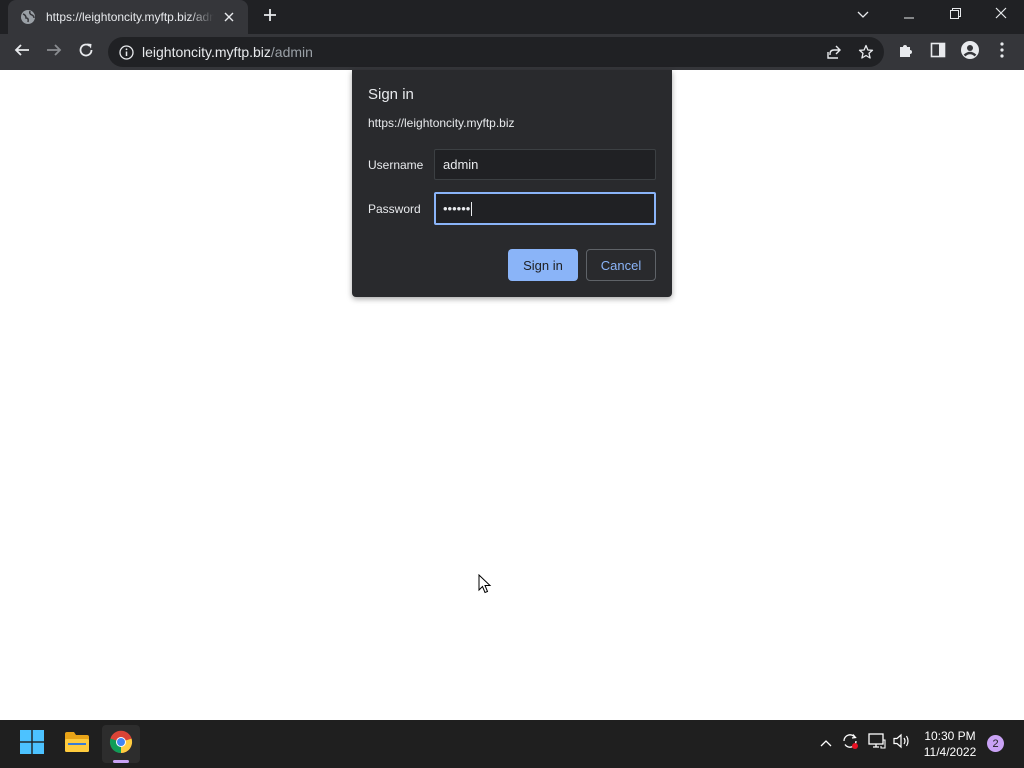 This screenshot has height=768, width=1024. Describe the element at coordinates (621, 265) in the screenshot. I see `cancel-button: Cancel` at that location.